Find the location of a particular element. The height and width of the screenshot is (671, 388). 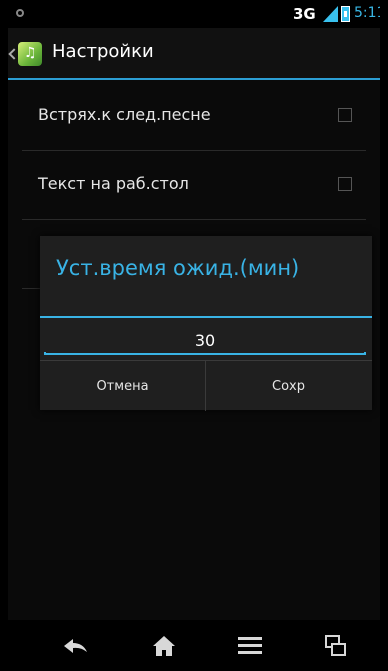

page-title: Настройки is located at coordinates (103, 51).